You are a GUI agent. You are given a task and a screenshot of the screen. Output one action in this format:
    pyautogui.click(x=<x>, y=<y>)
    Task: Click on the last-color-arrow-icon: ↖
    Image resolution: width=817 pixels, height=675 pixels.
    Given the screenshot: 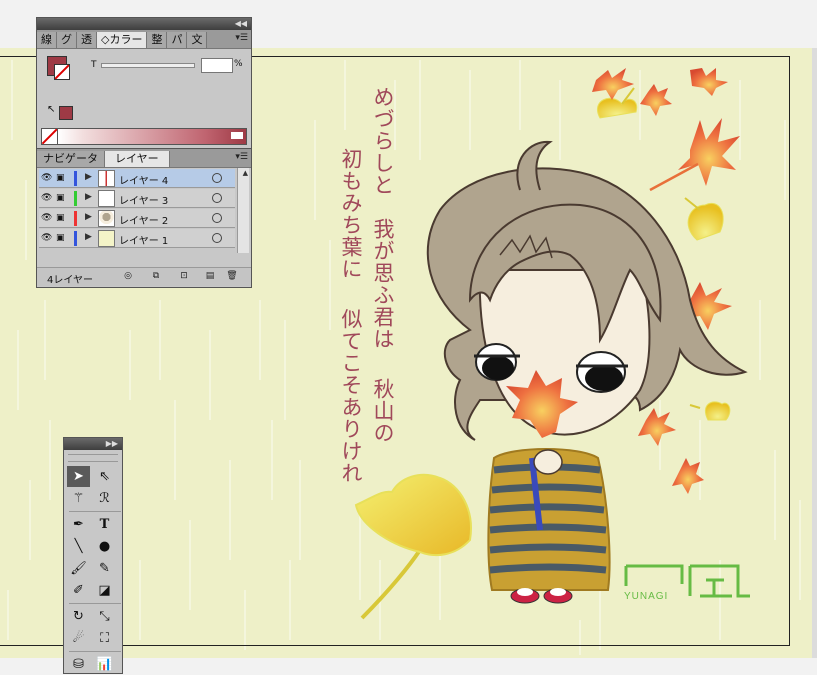 What is the action you would take?
    pyautogui.click(x=51, y=109)
    